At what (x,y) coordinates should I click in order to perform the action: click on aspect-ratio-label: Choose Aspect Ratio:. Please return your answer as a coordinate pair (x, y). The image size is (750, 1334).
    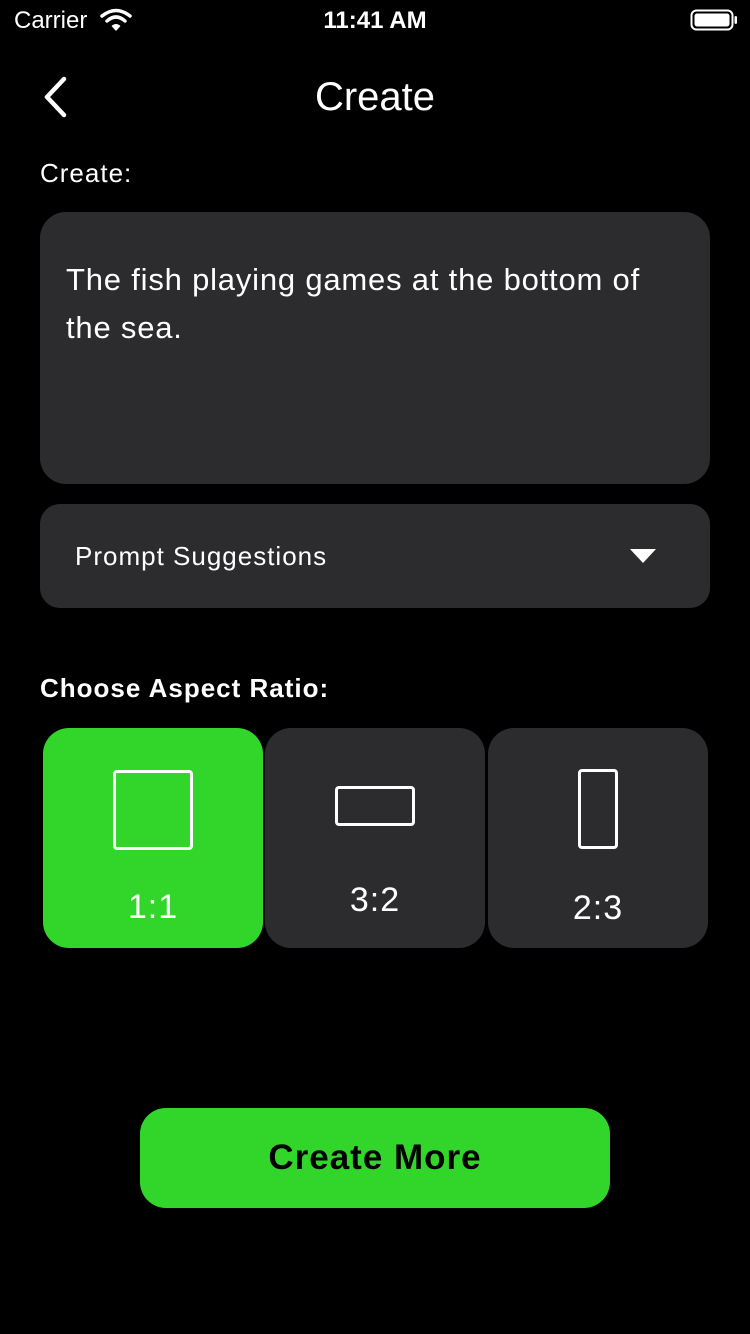
    Looking at the image, I should click on (185, 688).